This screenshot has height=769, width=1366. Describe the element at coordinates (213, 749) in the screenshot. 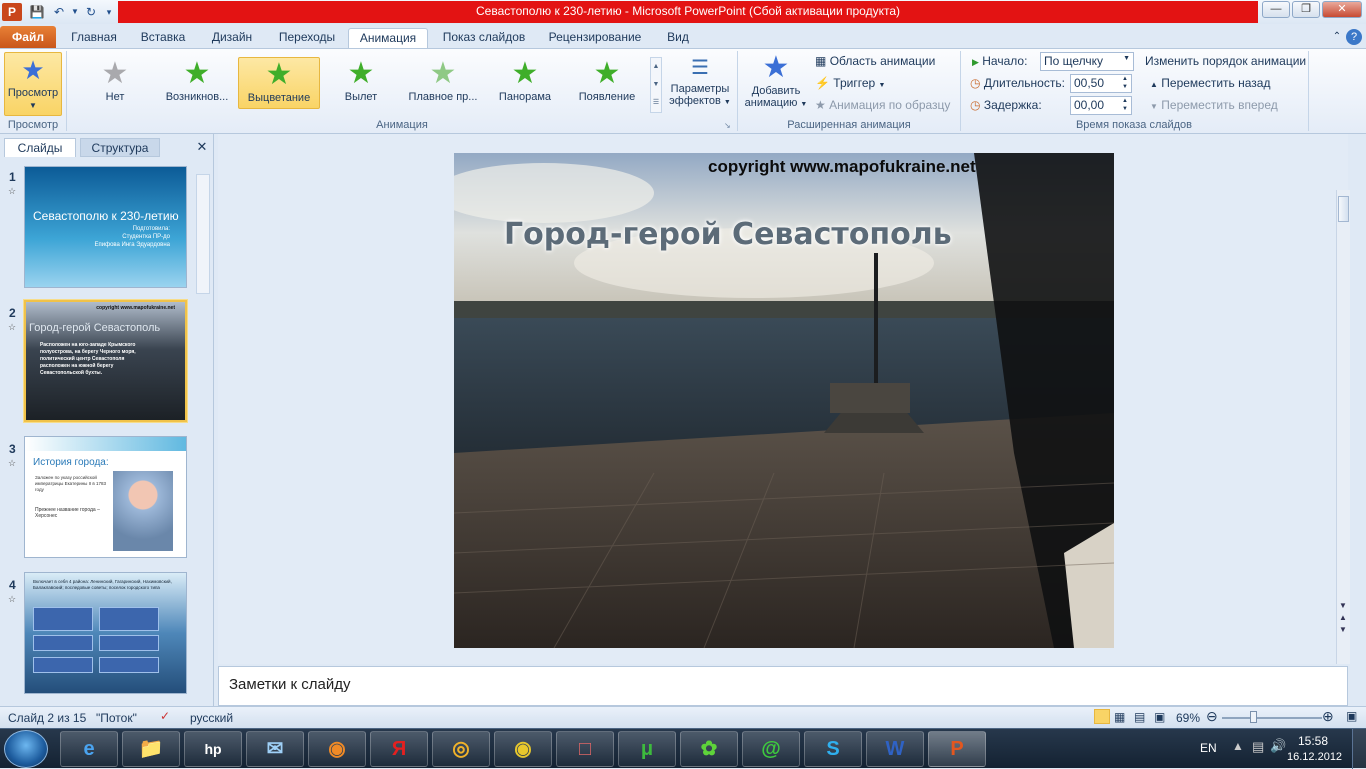

I see `hp-icon: hp` at that location.